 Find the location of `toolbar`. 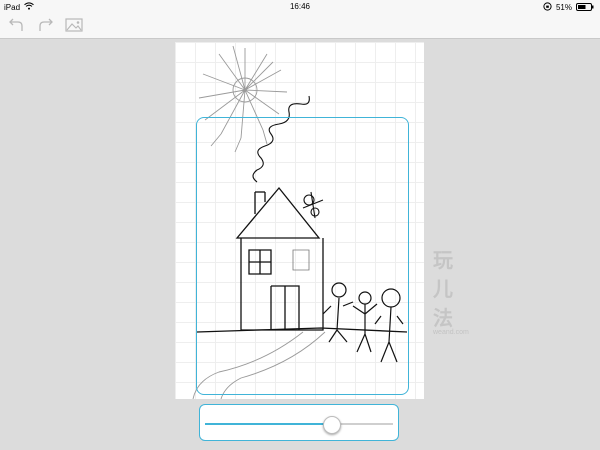

toolbar is located at coordinates (300, 26).